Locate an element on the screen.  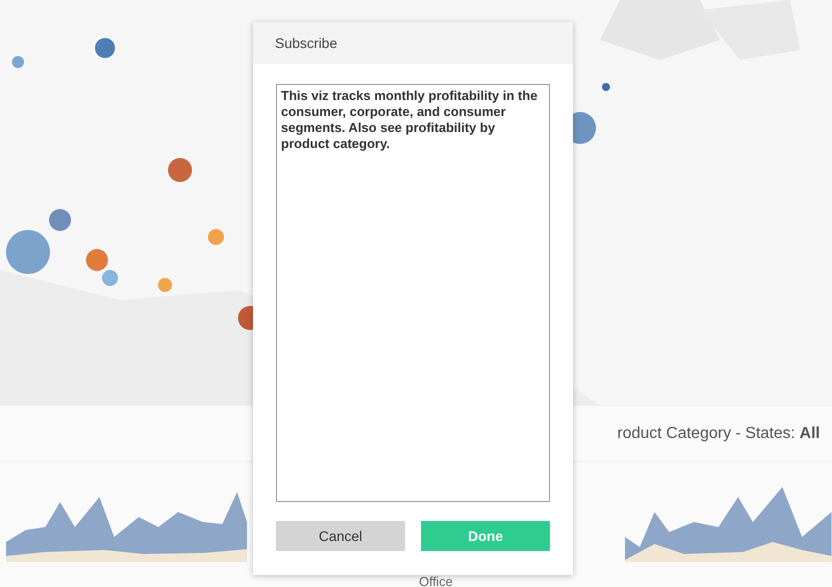
cancel-button: Cancel is located at coordinates (340, 536).